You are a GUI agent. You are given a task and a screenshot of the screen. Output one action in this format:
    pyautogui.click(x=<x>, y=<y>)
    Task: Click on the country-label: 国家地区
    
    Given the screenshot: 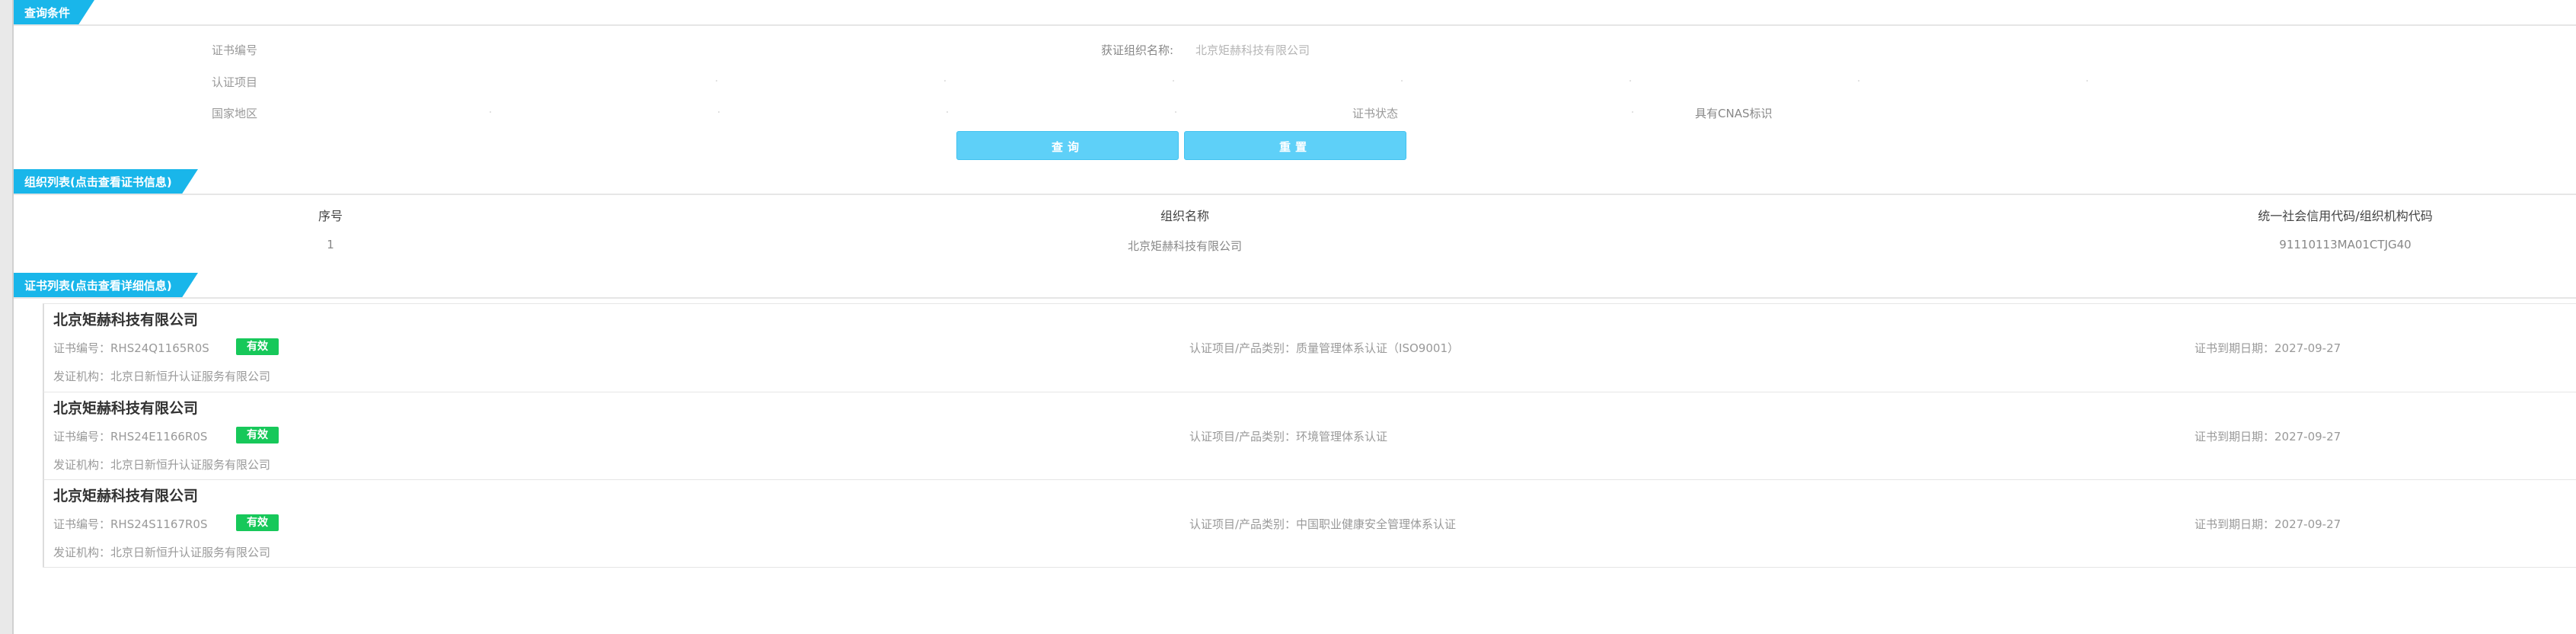 What is the action you would take?
    pyautogui.click(x=235, y=113)
    